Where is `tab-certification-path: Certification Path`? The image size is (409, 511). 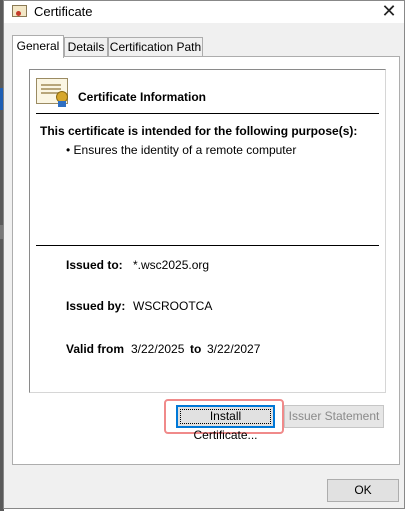
tab-certification-path: Certification Path is located at coordinates (155, 46).